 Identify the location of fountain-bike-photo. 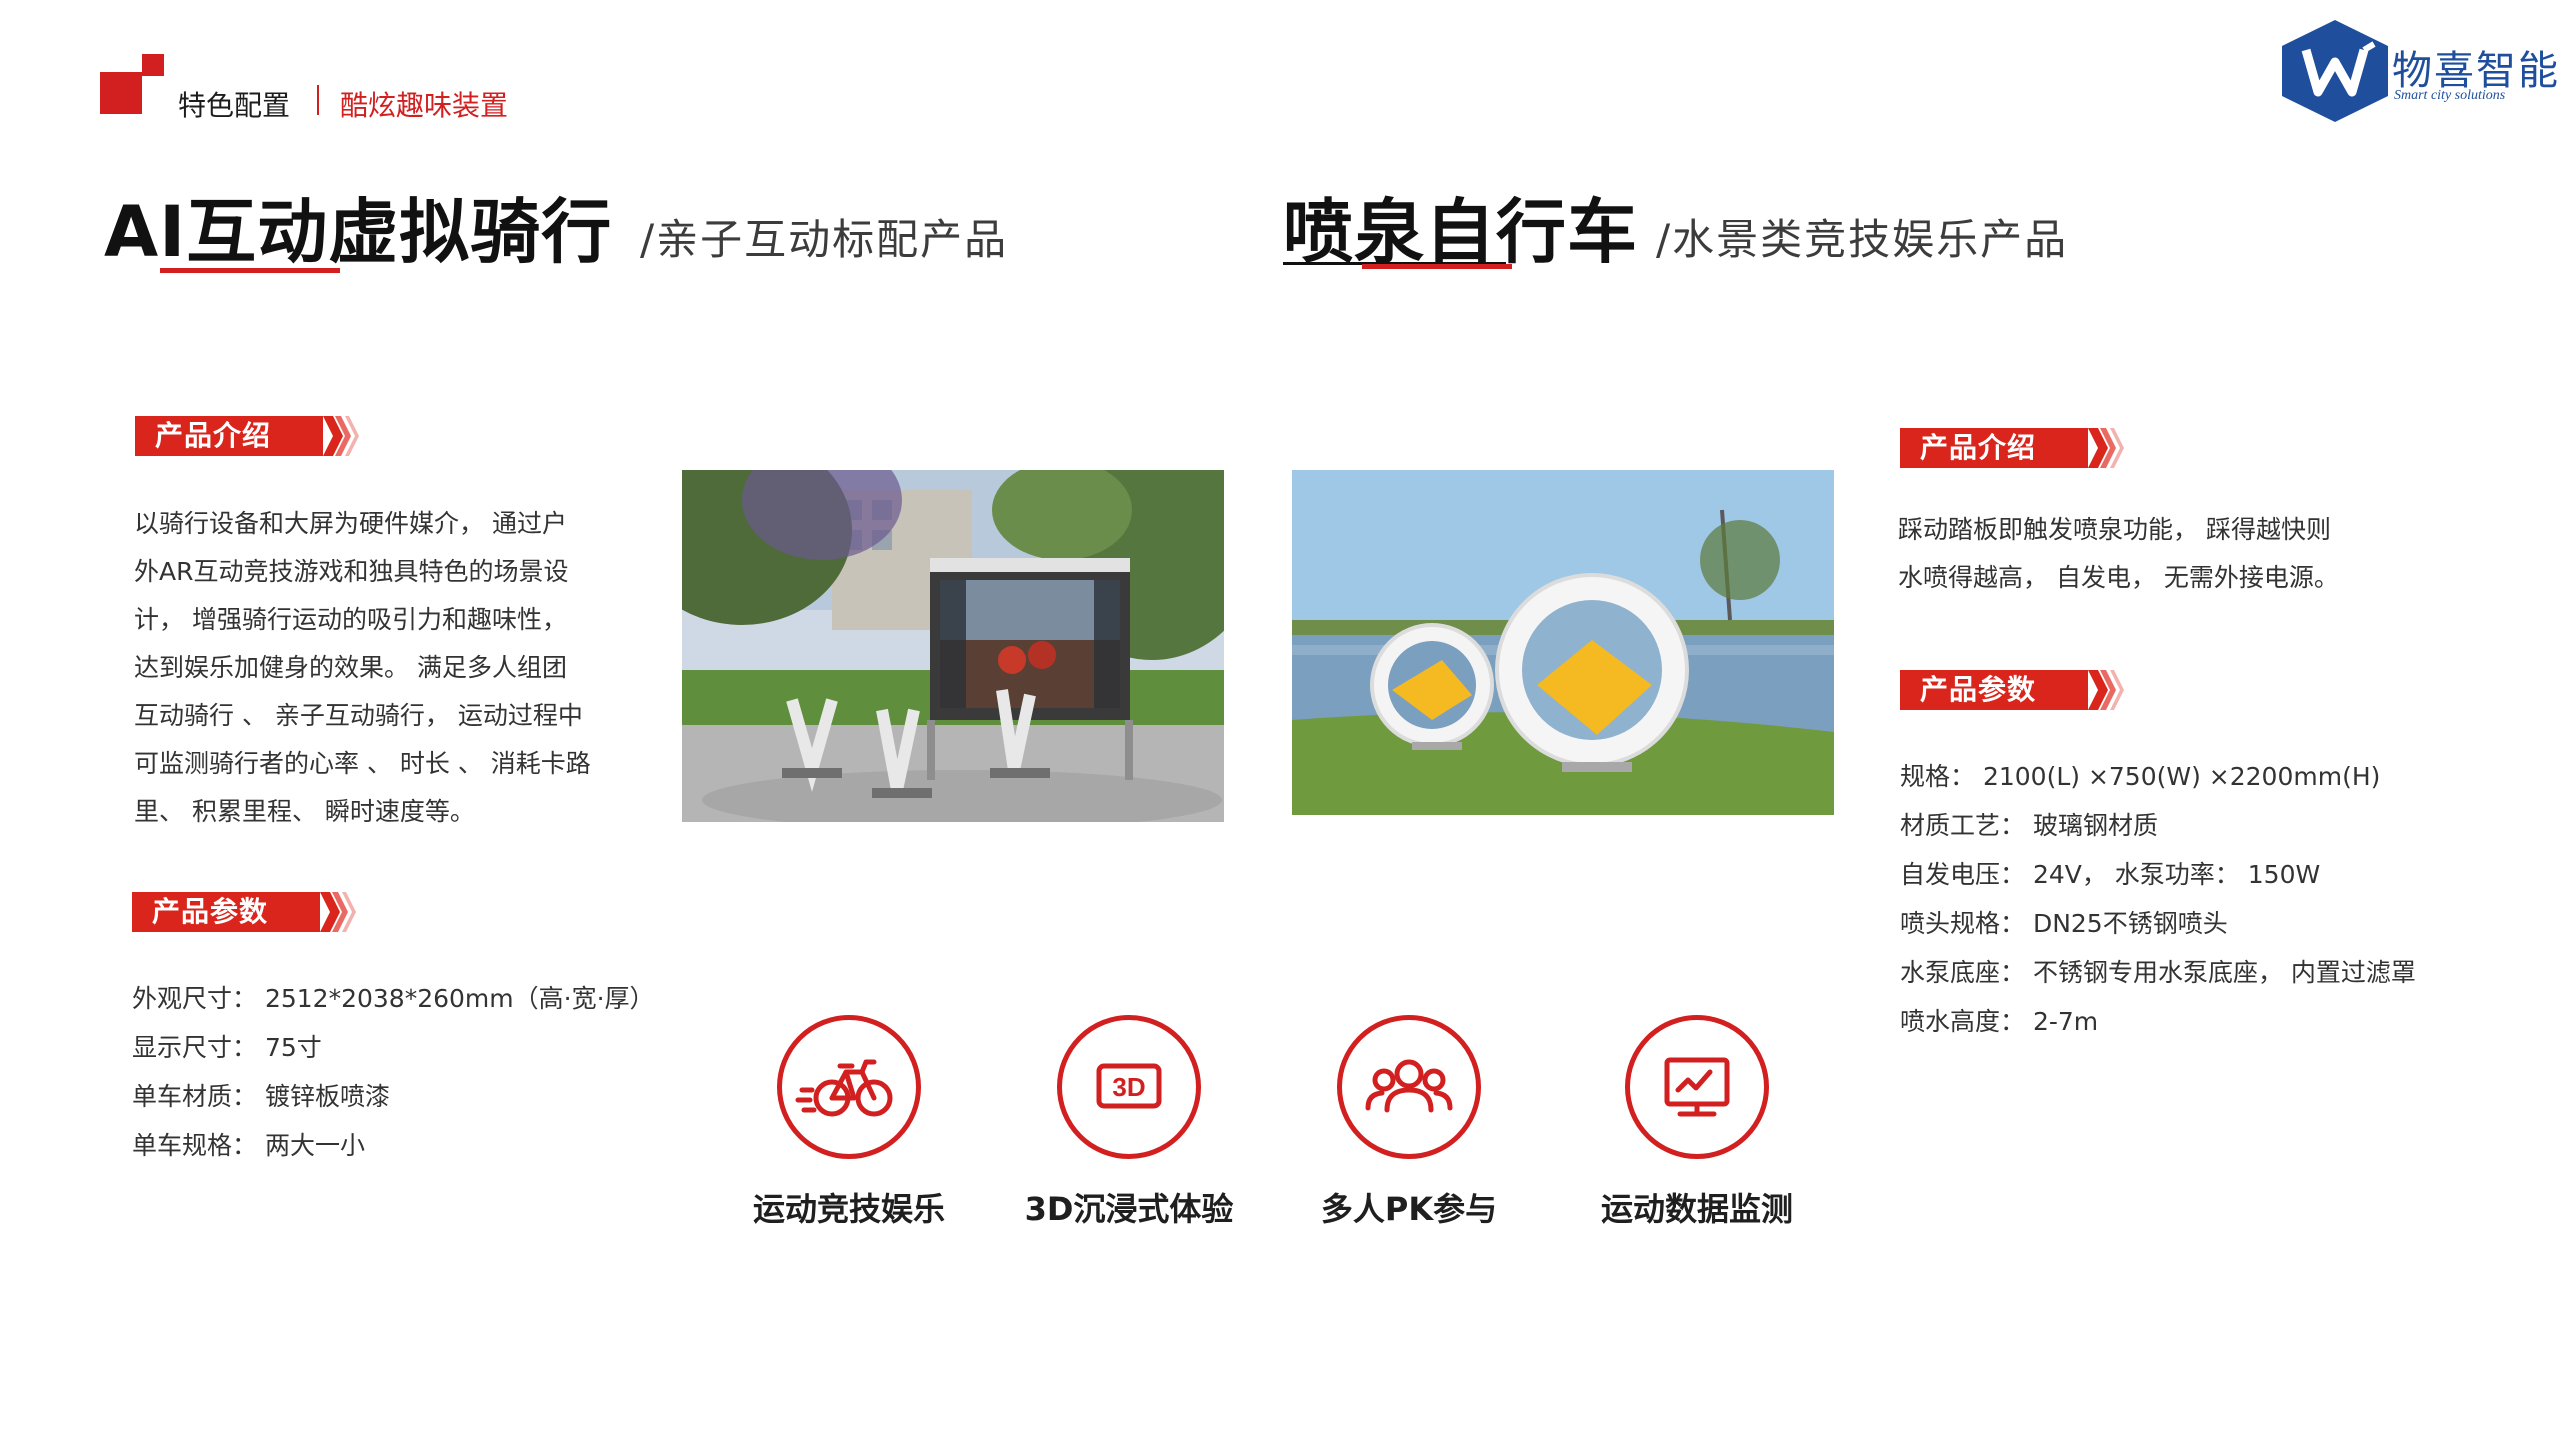
(1563, 642).